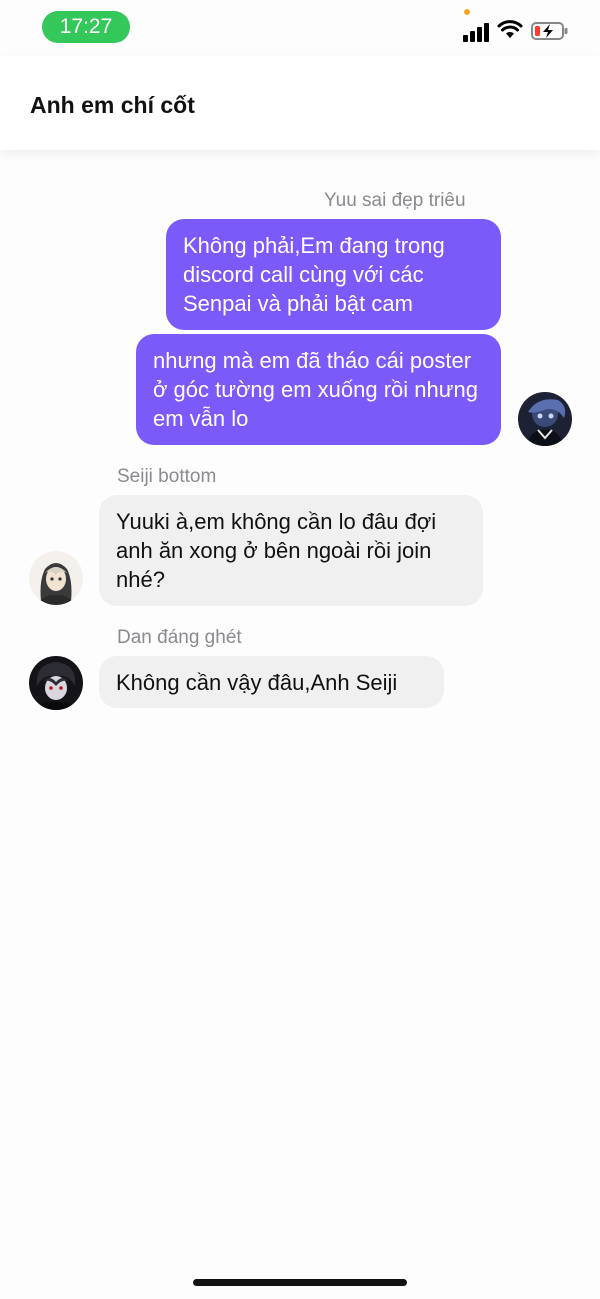 The image size is (600, 1299). What do you see at coordinates (510, 29) in the screenshot?
I see `wifi-icon` at bounding box center [510, 29].